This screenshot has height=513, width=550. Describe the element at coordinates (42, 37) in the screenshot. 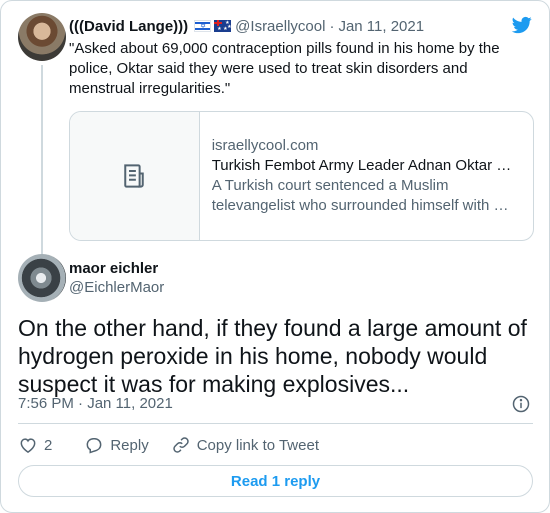

I see `parent-author-avatar` at that location.